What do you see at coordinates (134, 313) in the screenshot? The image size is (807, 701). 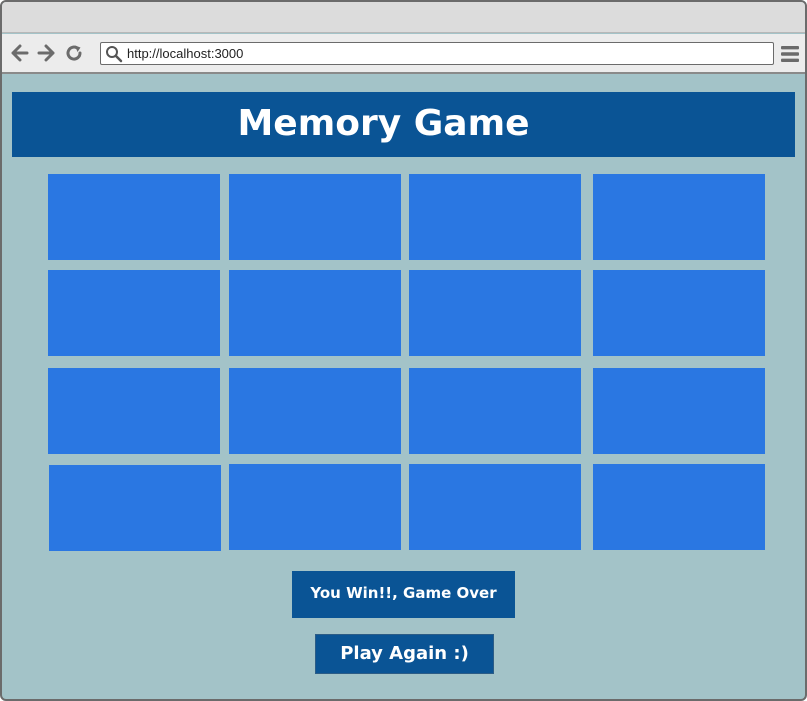 I see `card-r2-c1` at bounding box center [134, 313].